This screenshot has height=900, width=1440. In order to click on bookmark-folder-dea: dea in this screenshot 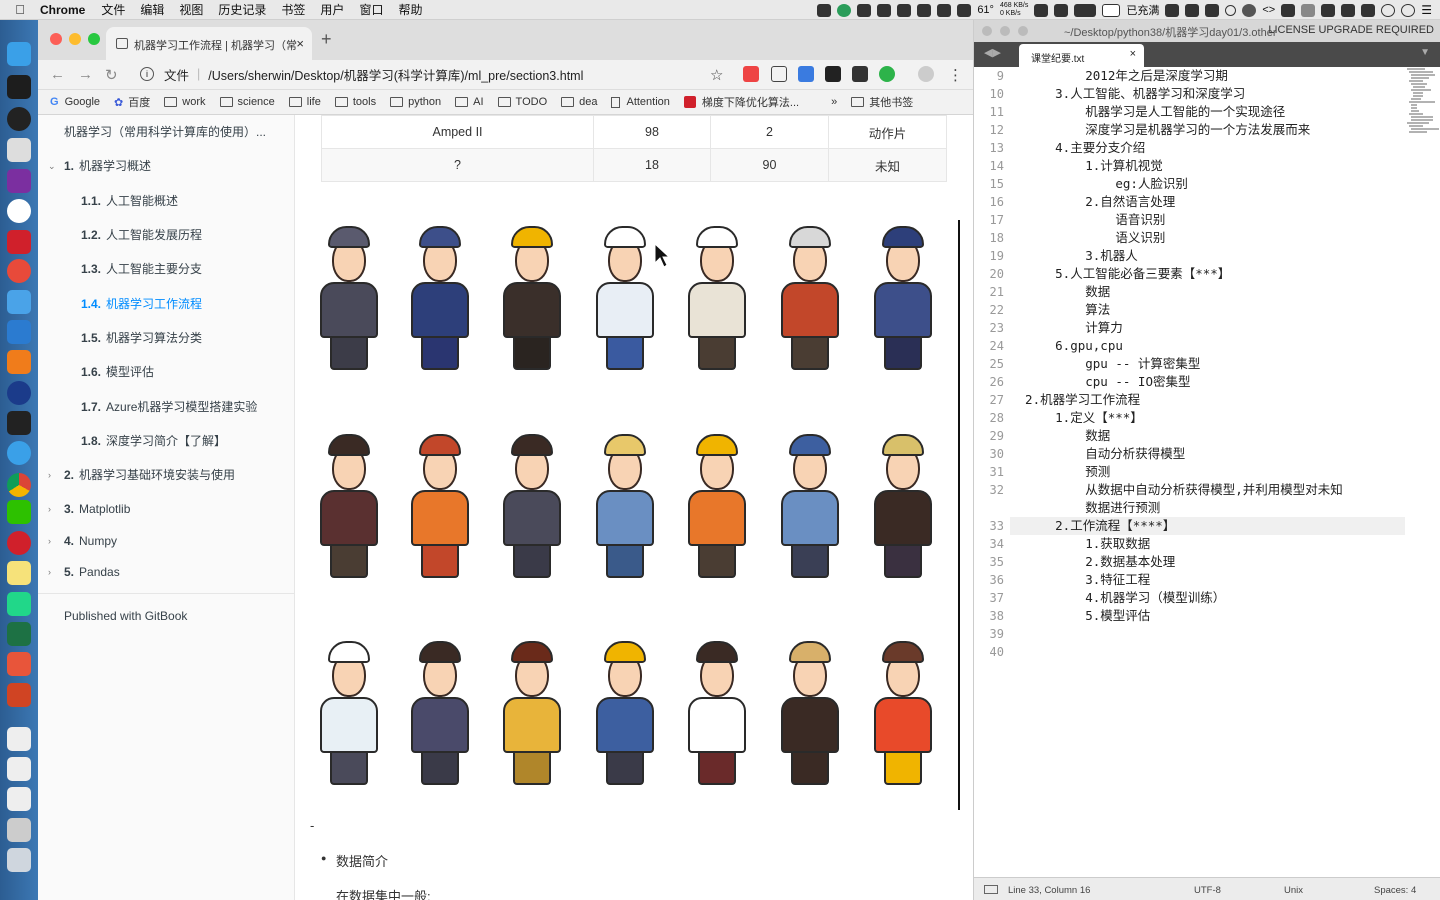, I will do `click(579, 102)`.